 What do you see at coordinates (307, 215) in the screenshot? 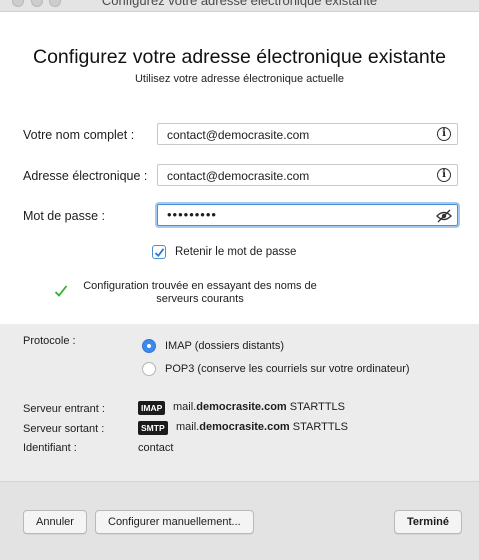
I see `password-field: •••••••••` at bounding box center [307, 215].